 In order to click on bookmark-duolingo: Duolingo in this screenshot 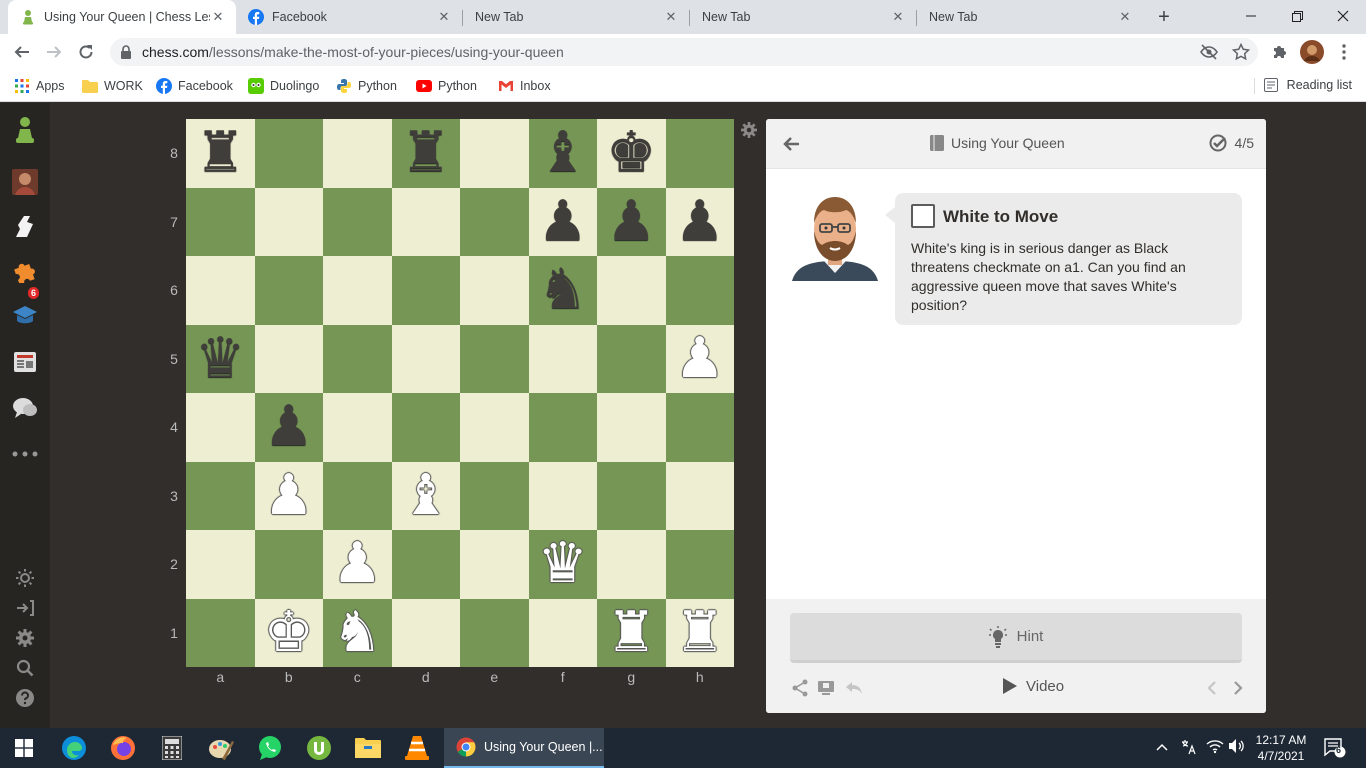, I will do `click(283, 86)`.